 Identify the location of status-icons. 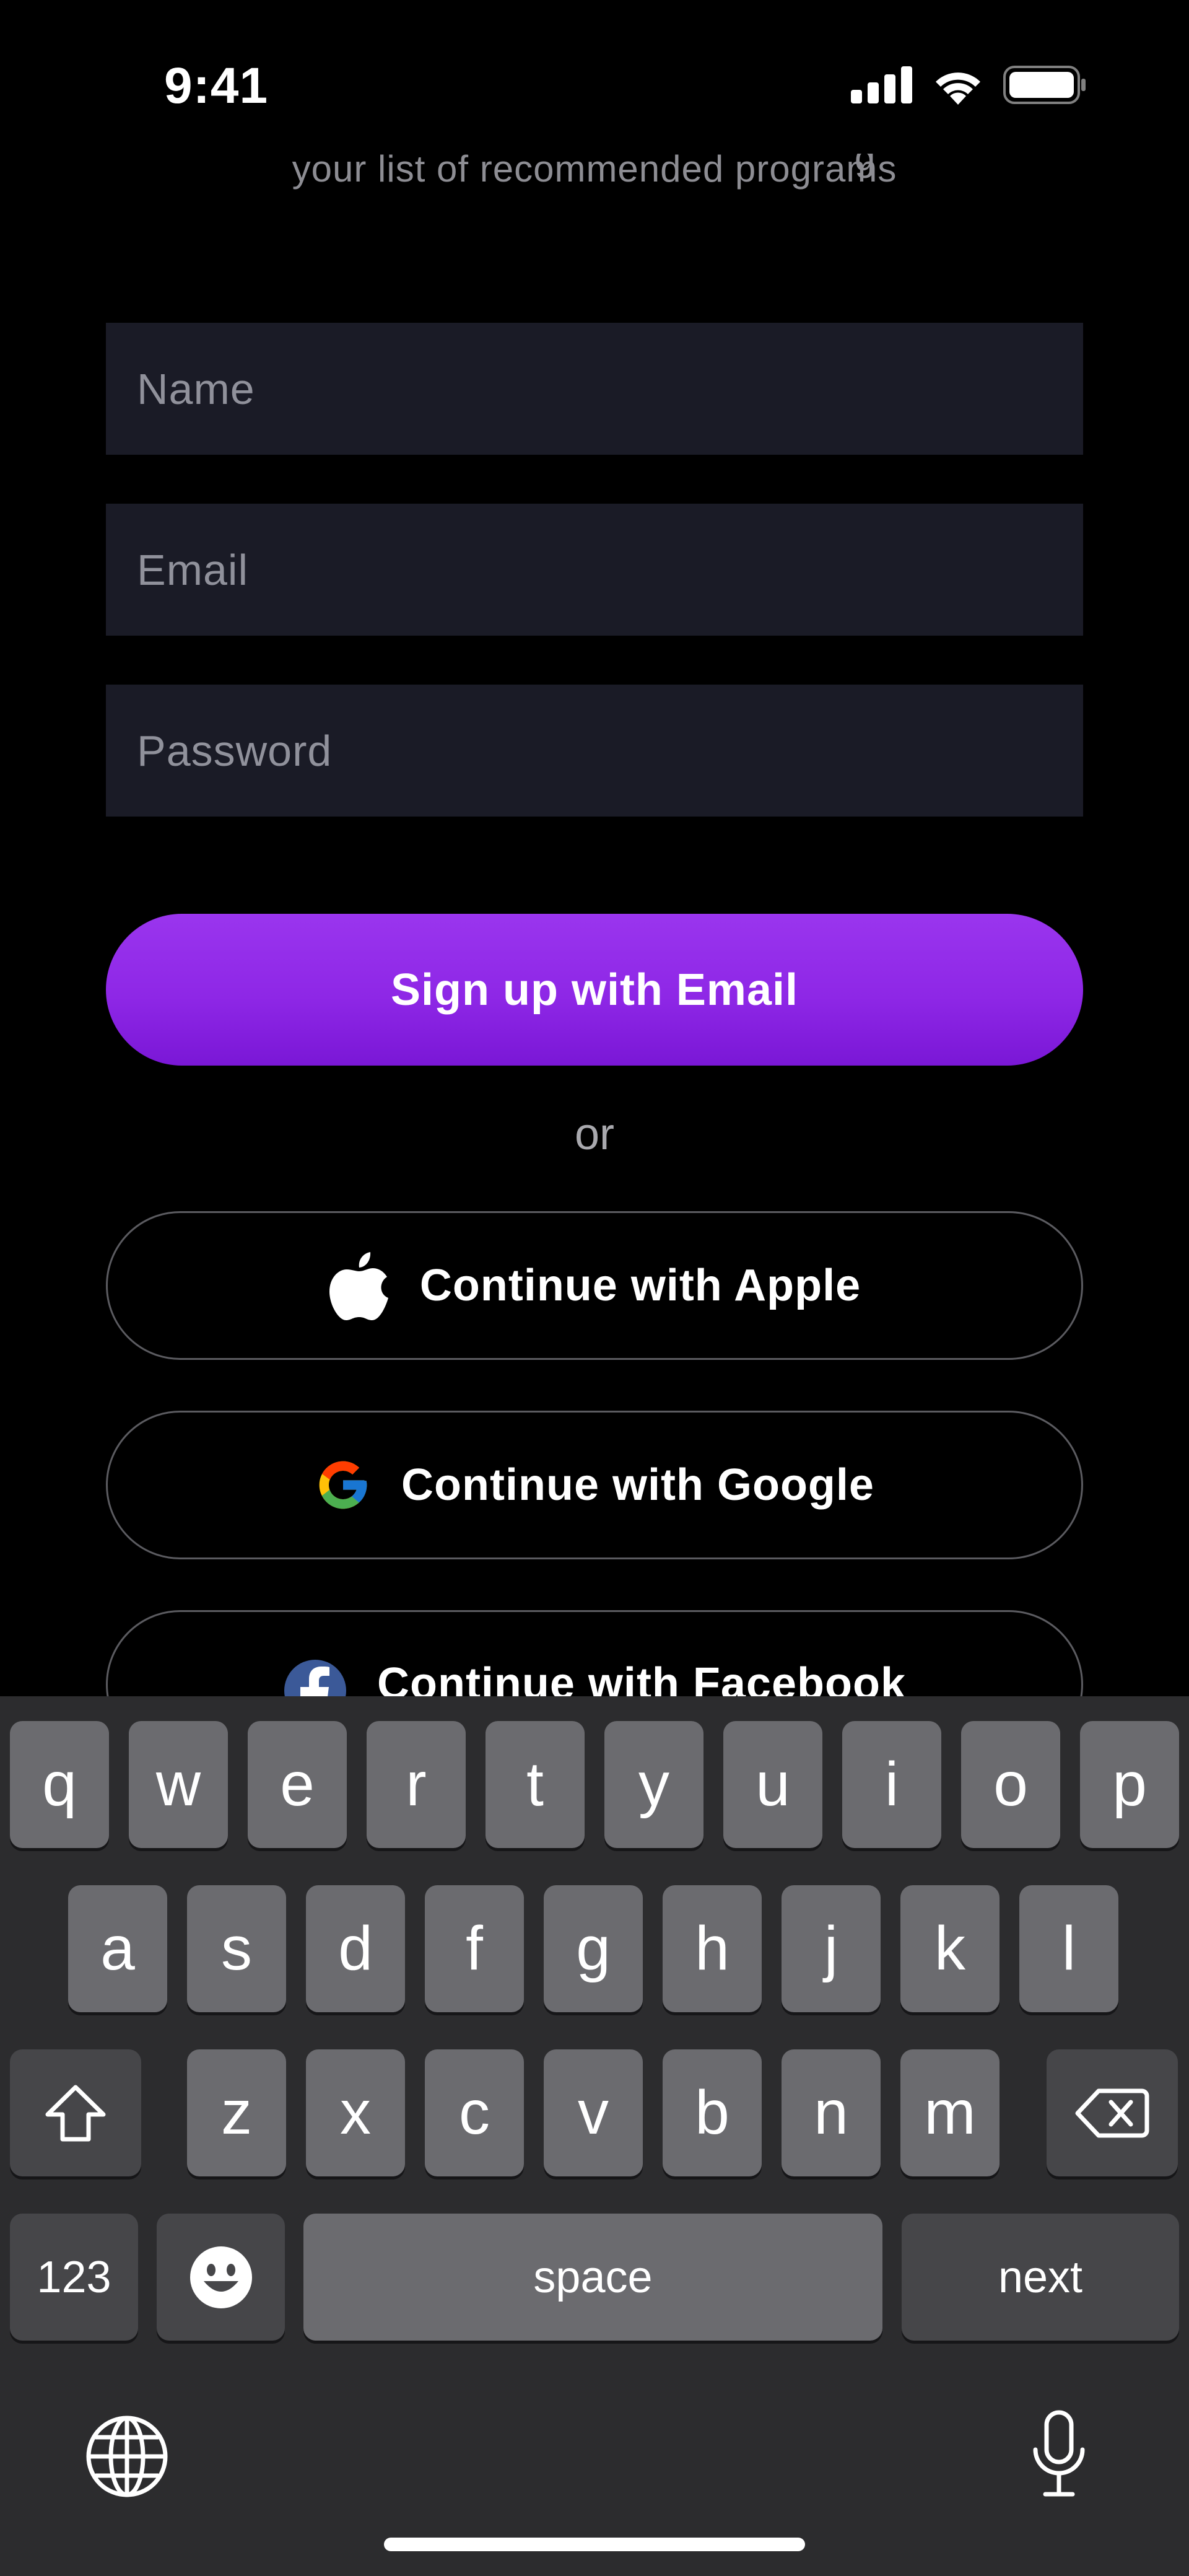
(969, 85).